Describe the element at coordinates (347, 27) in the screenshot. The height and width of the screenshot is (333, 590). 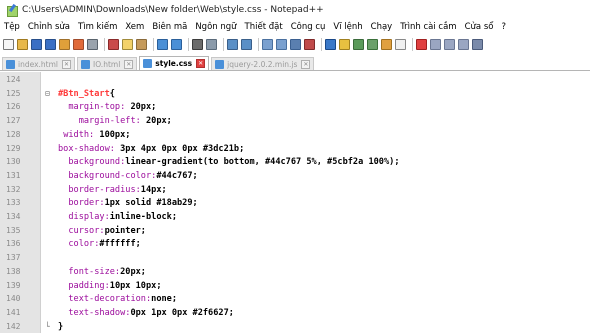
I see `menu-item: Vĩ lệnh` at that location.